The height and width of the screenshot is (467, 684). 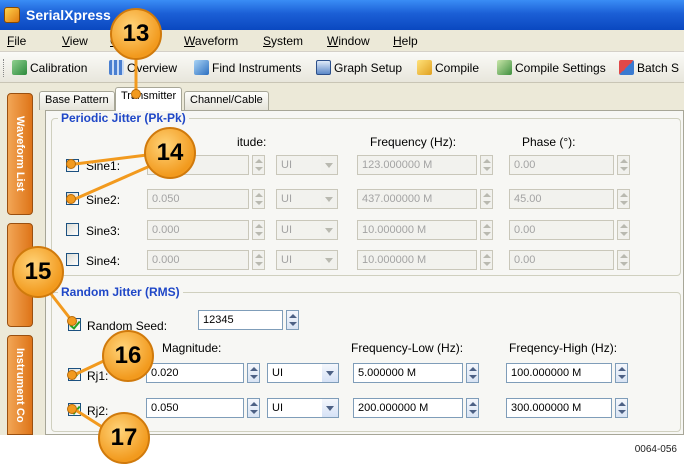 What do you see at coordinates (38, 272) in the screenshot?
I see `callout-15: 15` at bounding box center [38, 272].